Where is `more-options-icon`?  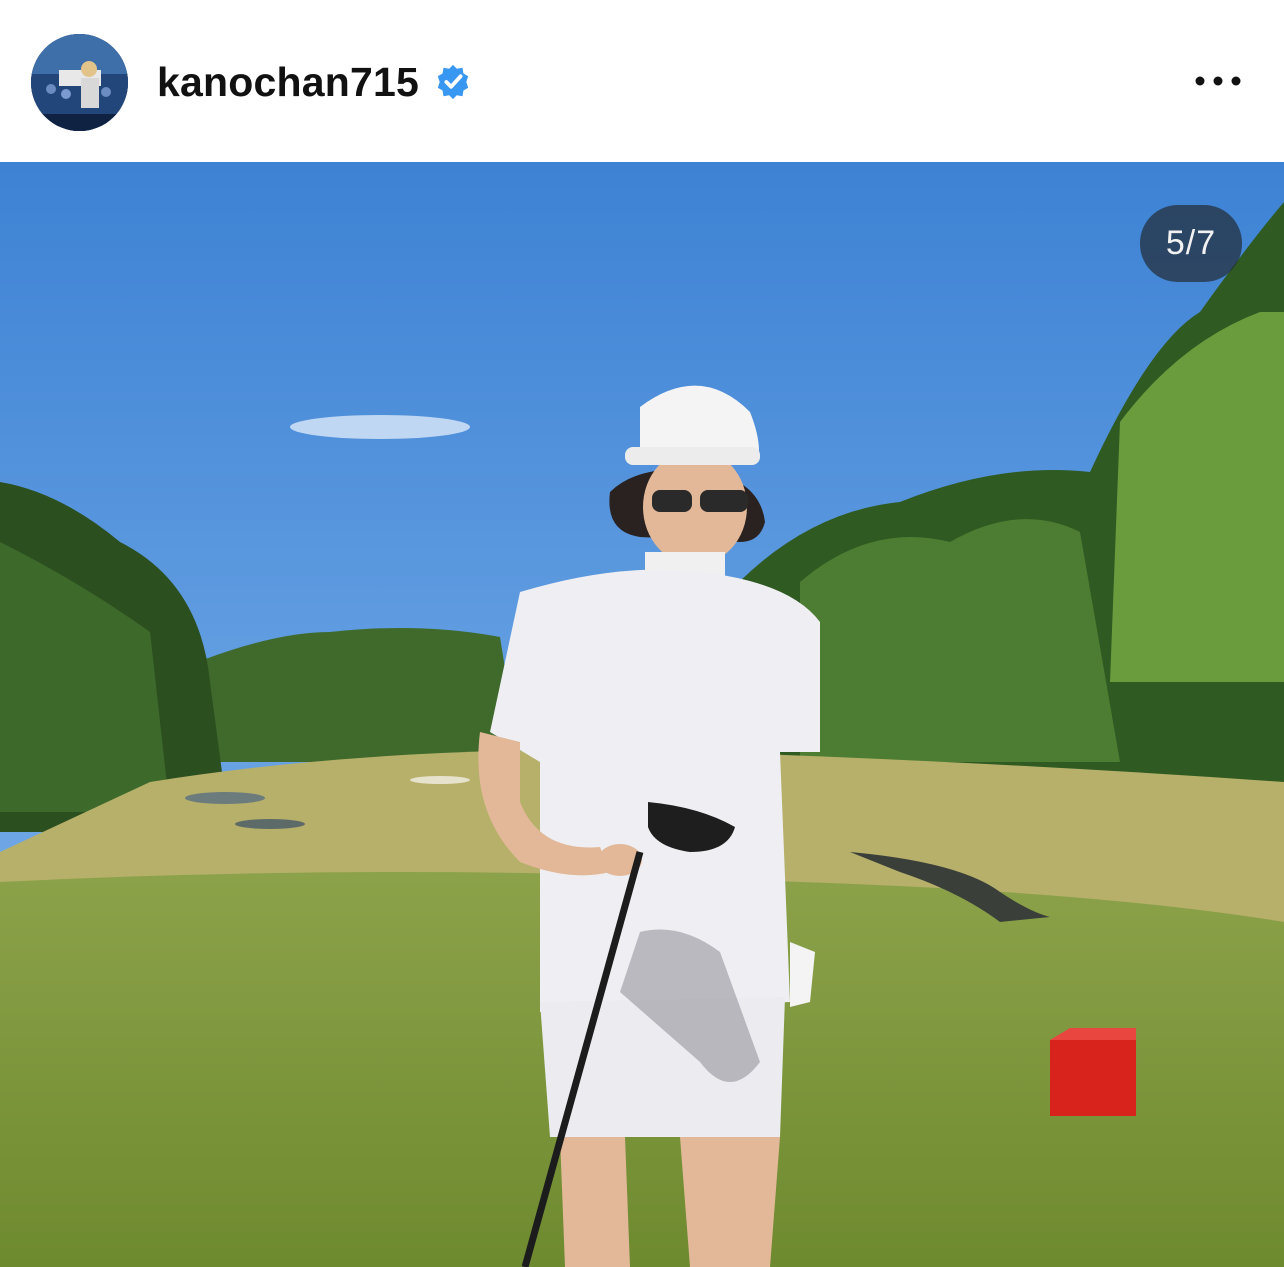 more-options-icon is located at coordinates (1218, 81).